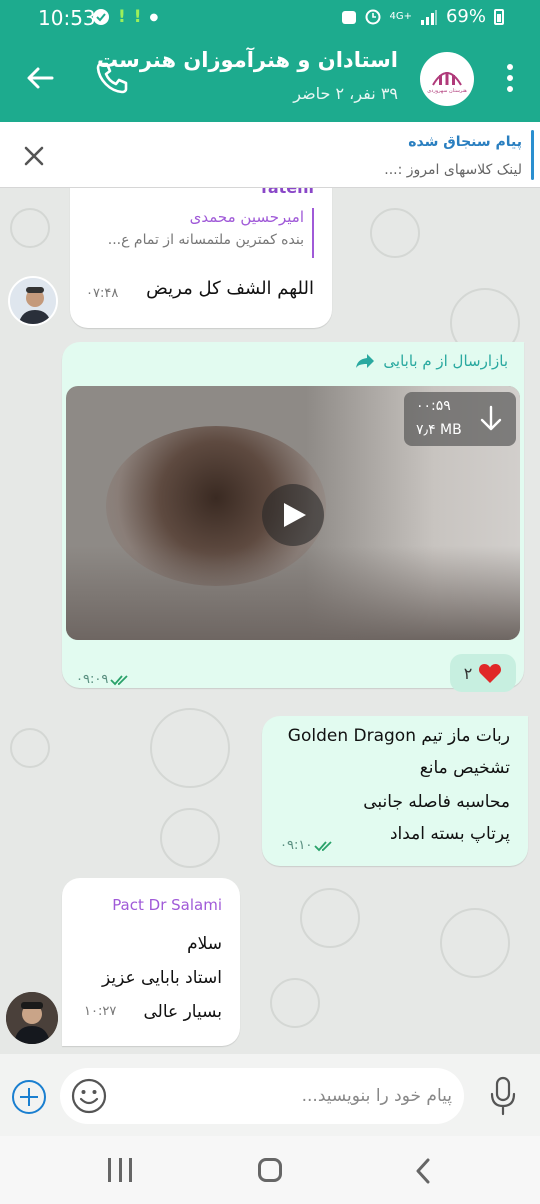 The height and width of the screenshot is (1204, 540). I want to click on composer, so click(270, 1095).